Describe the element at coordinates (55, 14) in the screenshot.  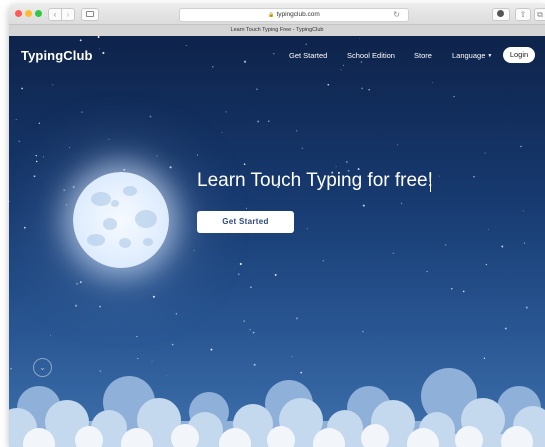
I see `back-icon: ‹` at that location.